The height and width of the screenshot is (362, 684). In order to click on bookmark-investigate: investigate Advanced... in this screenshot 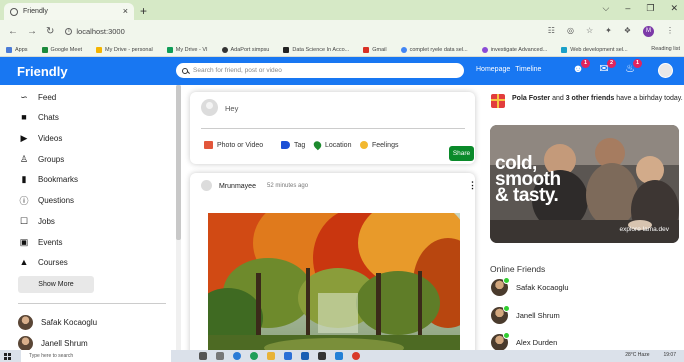, I will do `click(514, 49)`.